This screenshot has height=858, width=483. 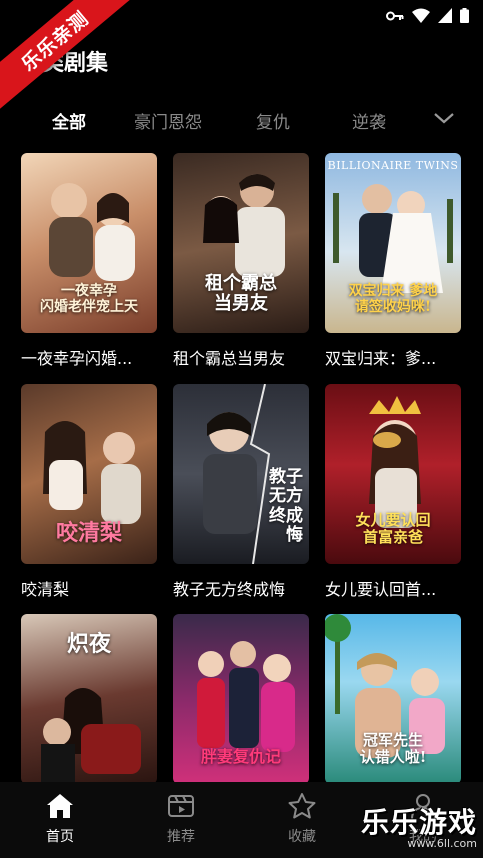 What do you see at coordinates (393, 165) in the screenshot?
I see `poster-top-text: BILLIONAIRE TWINS` at bounding box center [393, 165].